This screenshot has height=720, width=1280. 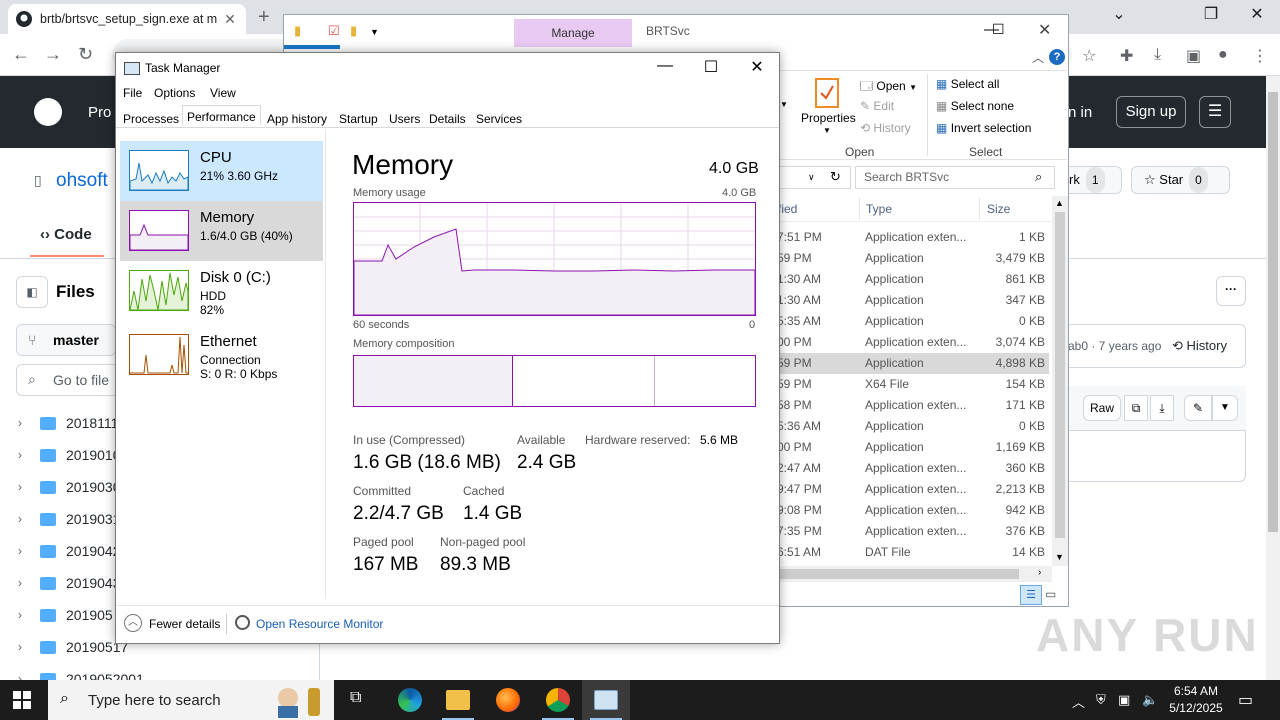 What do you see at coordinates (913, 405) in the screenshot?
I see `file-row: 58 PM Application exten... 171 KB` at bounding box center [913, 405].